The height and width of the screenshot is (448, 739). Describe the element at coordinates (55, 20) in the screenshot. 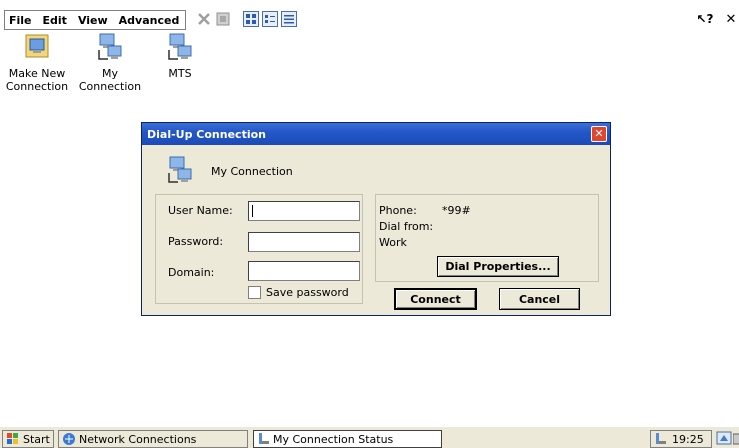

I see `menu-edit: Edit` at that location.